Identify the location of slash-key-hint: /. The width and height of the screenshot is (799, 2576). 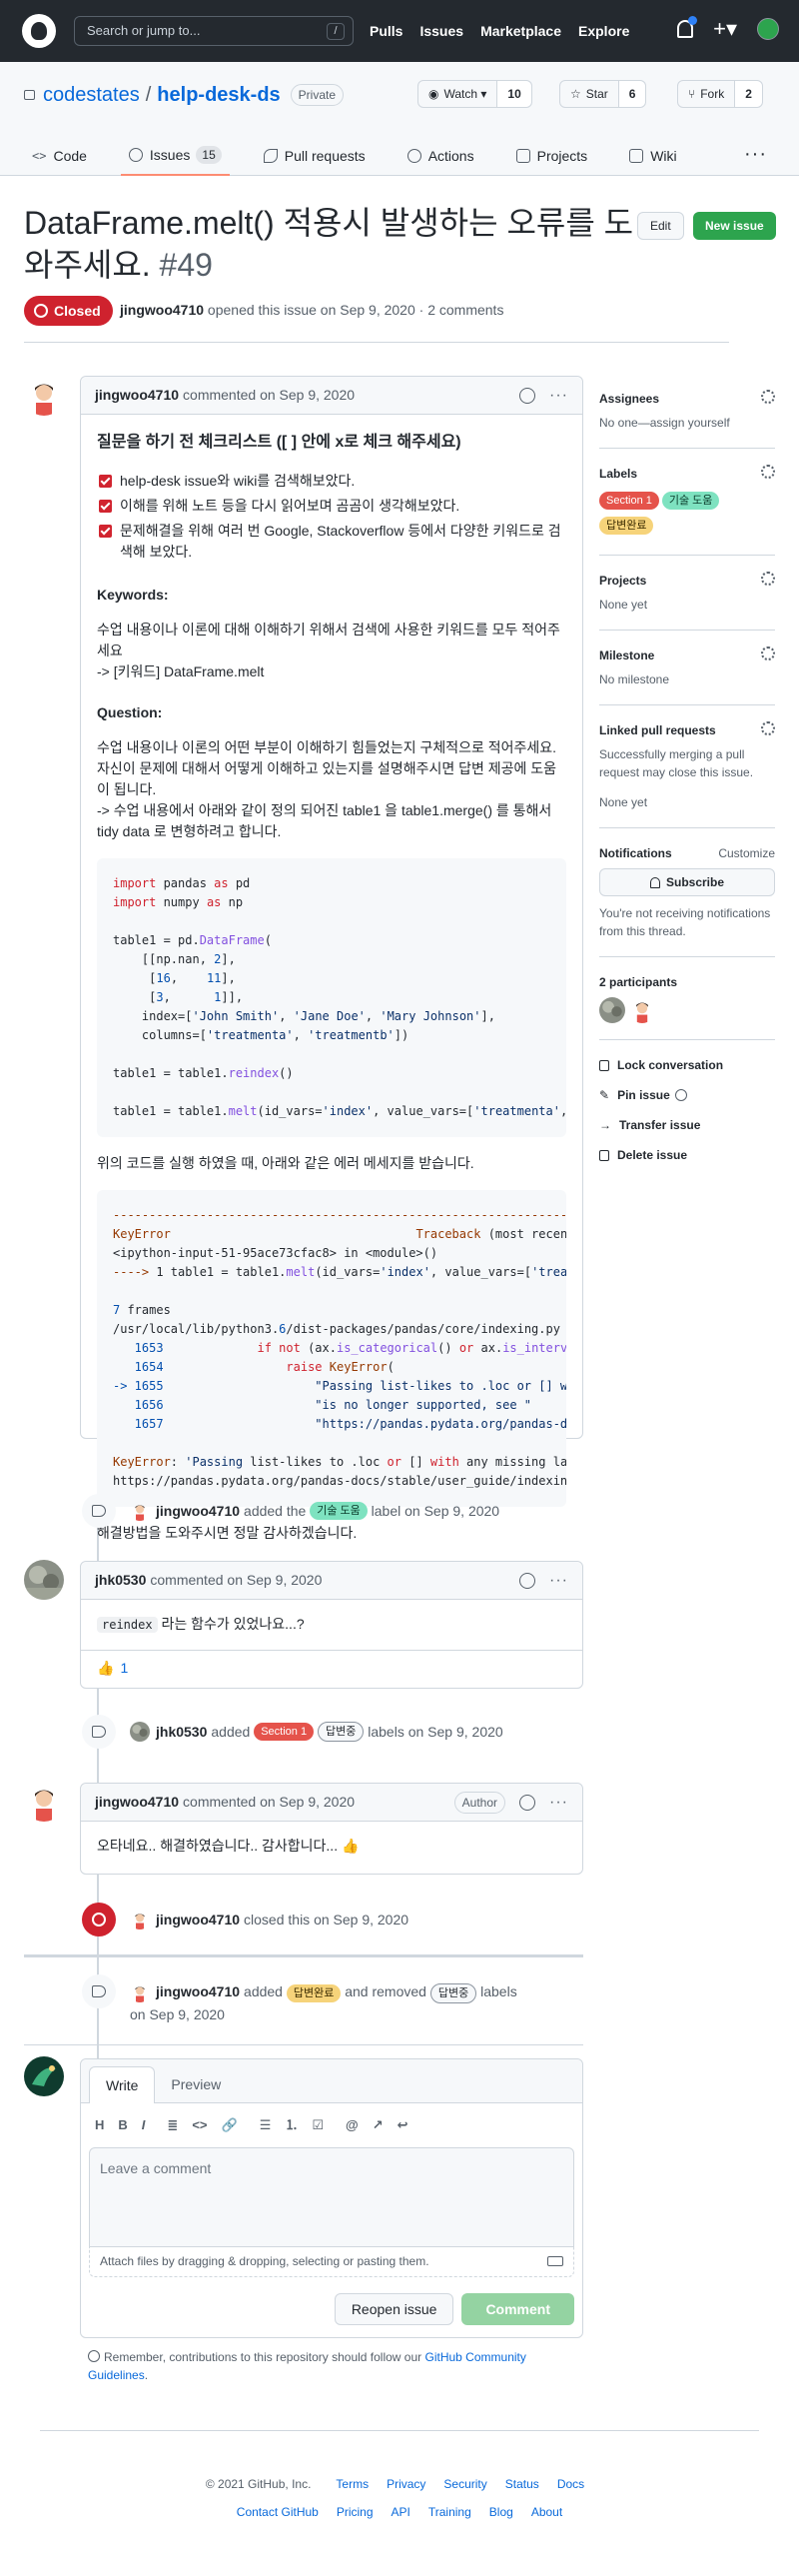
(336, 31).